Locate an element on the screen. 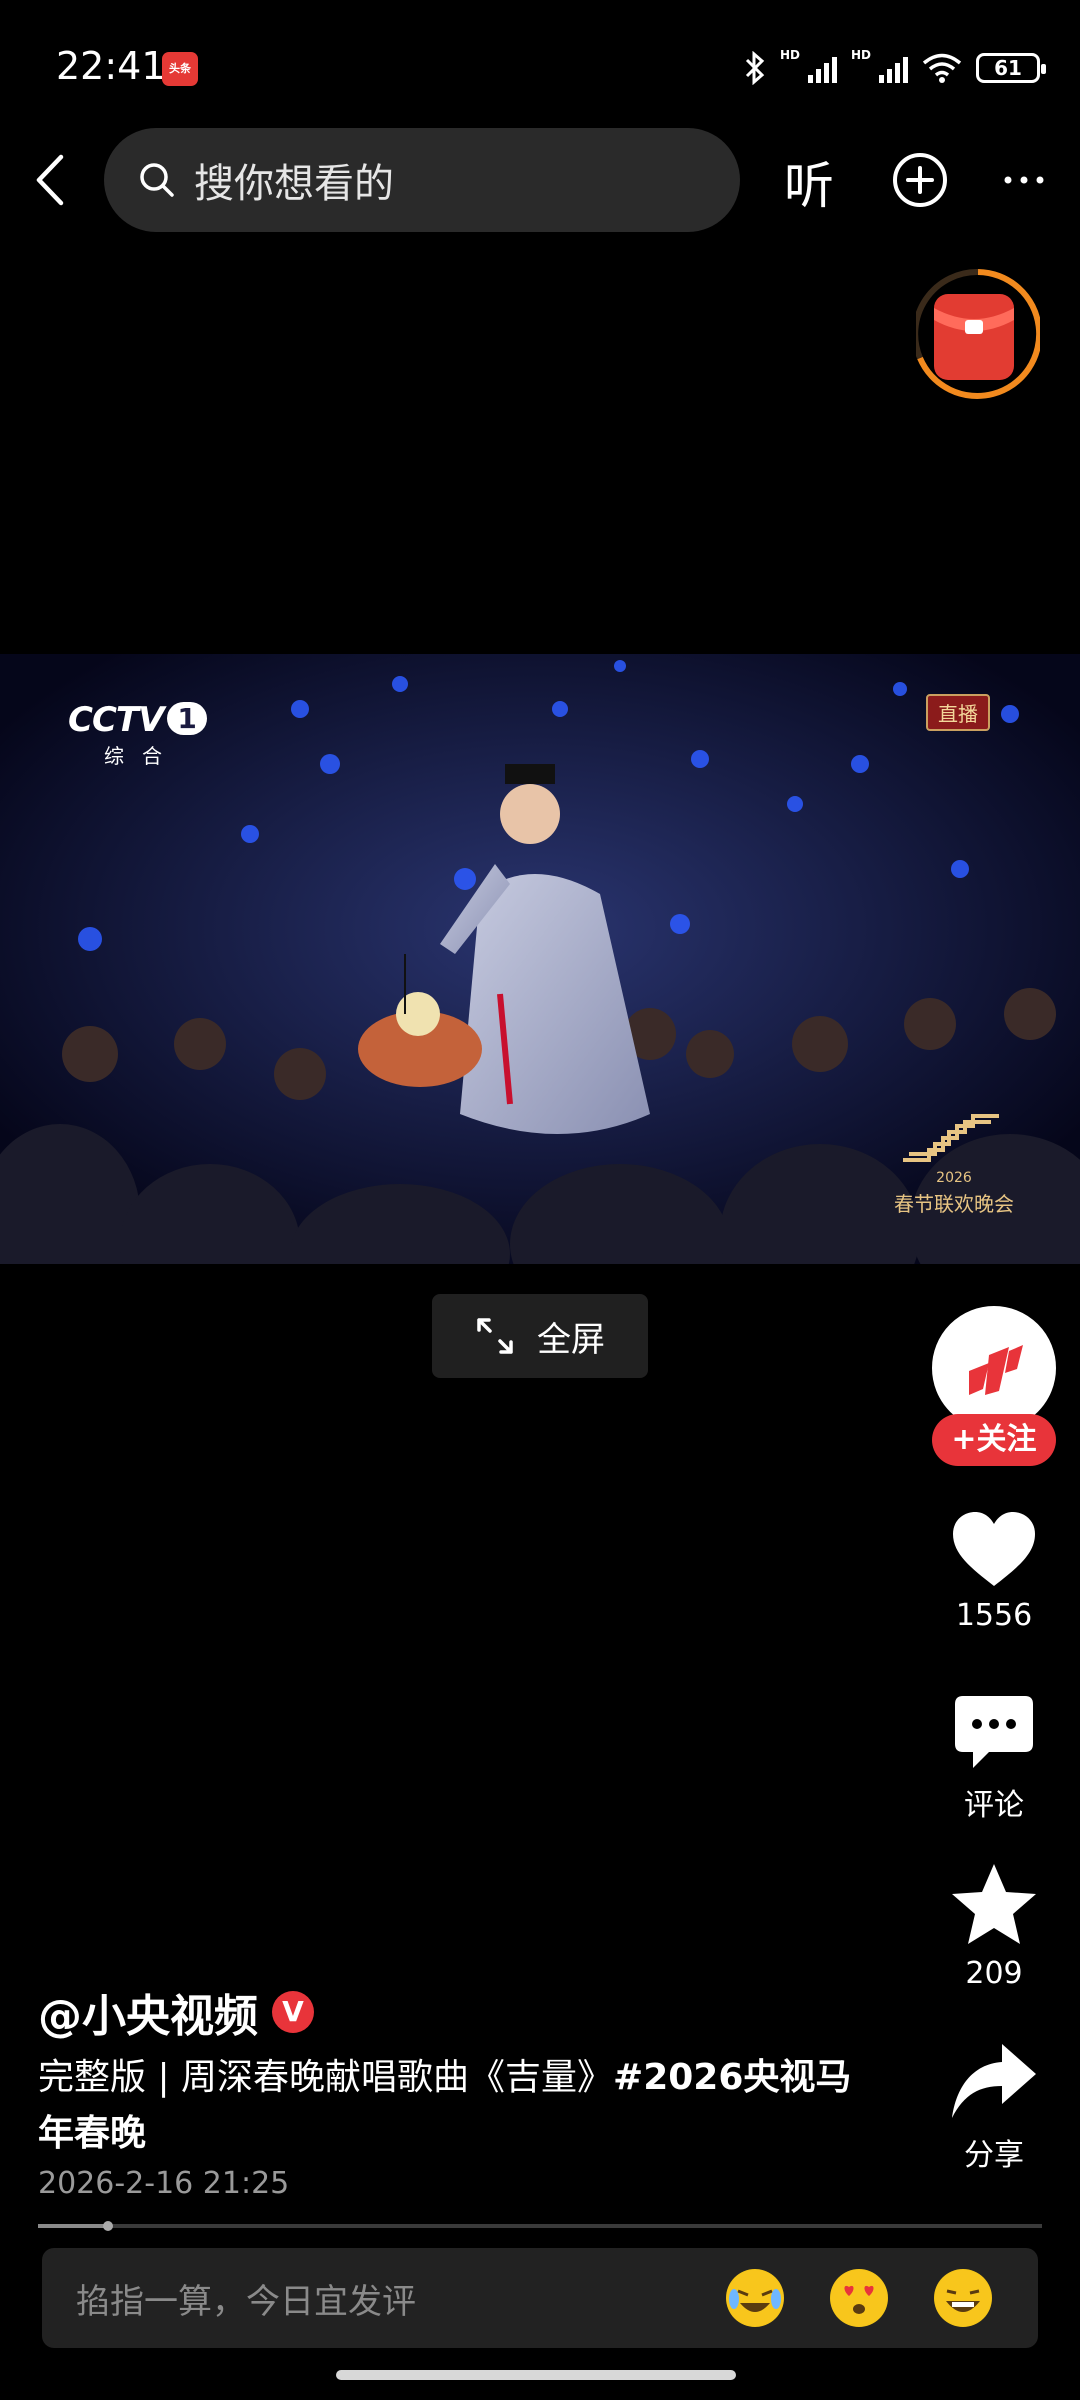 Image resolution: width=1080 pixels, height=2400 pixels. laughing-emoji-icon is located at coordinates (963, 2298).